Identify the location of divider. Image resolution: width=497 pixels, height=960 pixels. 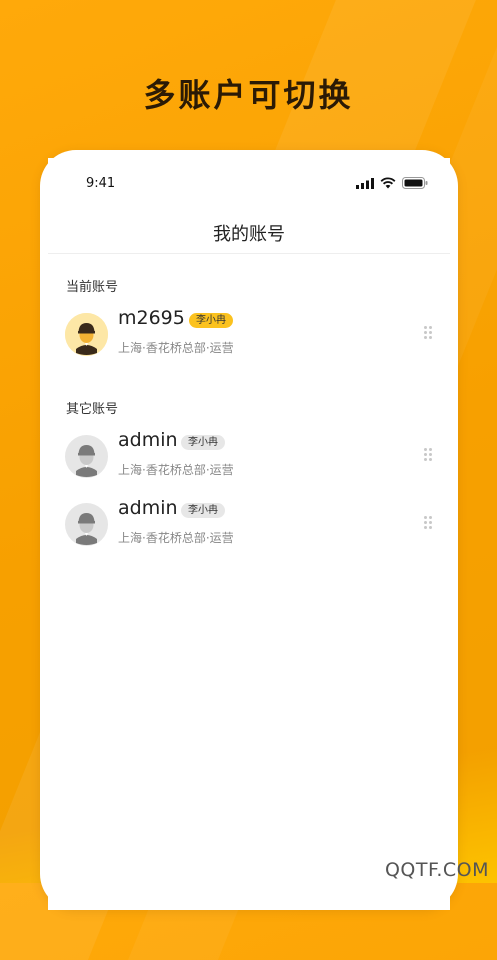
(249, 253).